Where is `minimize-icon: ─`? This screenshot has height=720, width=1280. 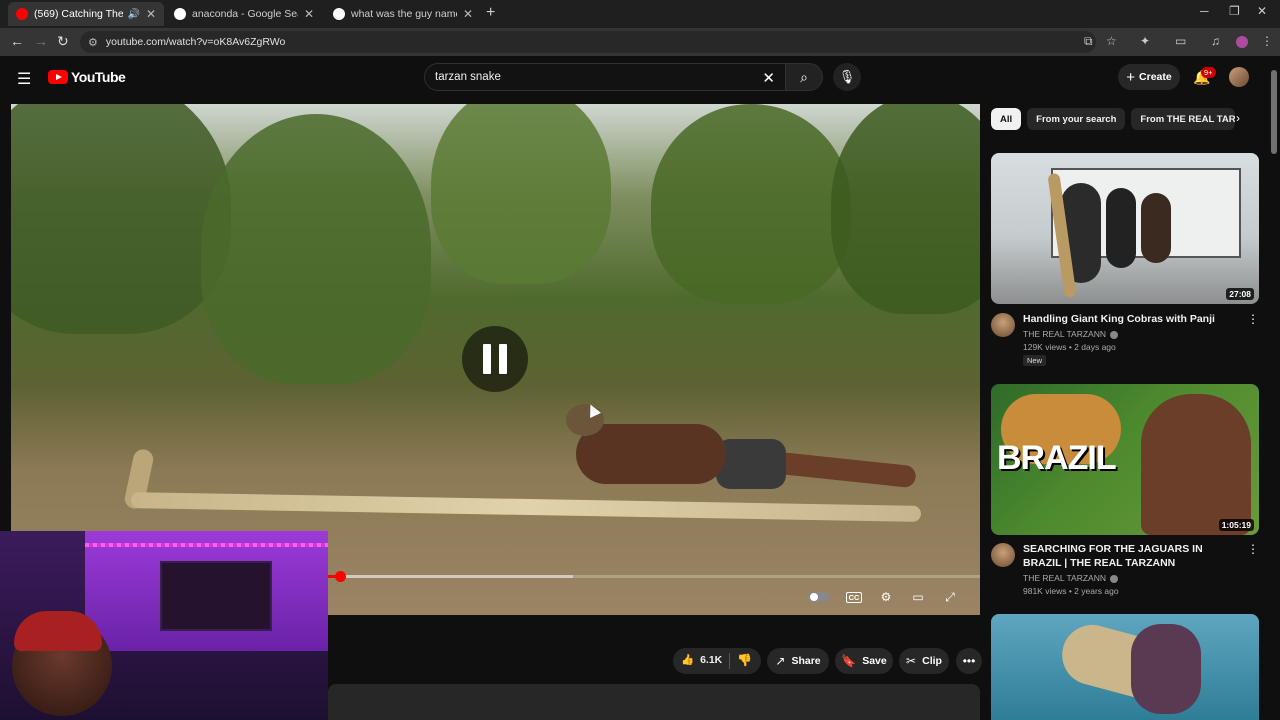
minimize-icon: ─ is located at coordinates (1204, 11).